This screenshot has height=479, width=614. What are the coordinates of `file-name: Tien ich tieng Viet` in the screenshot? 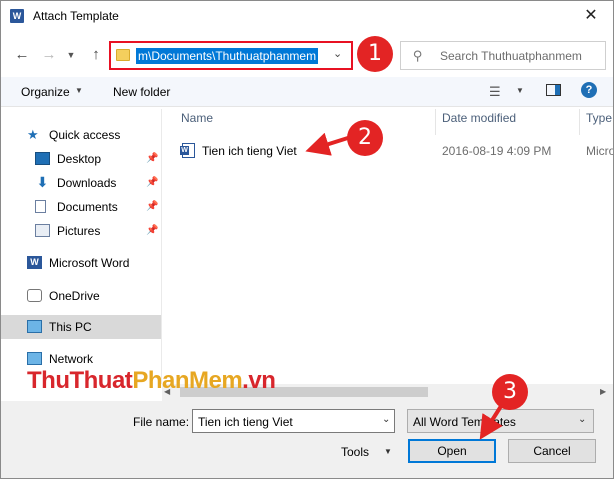 It's located at (249, 151).